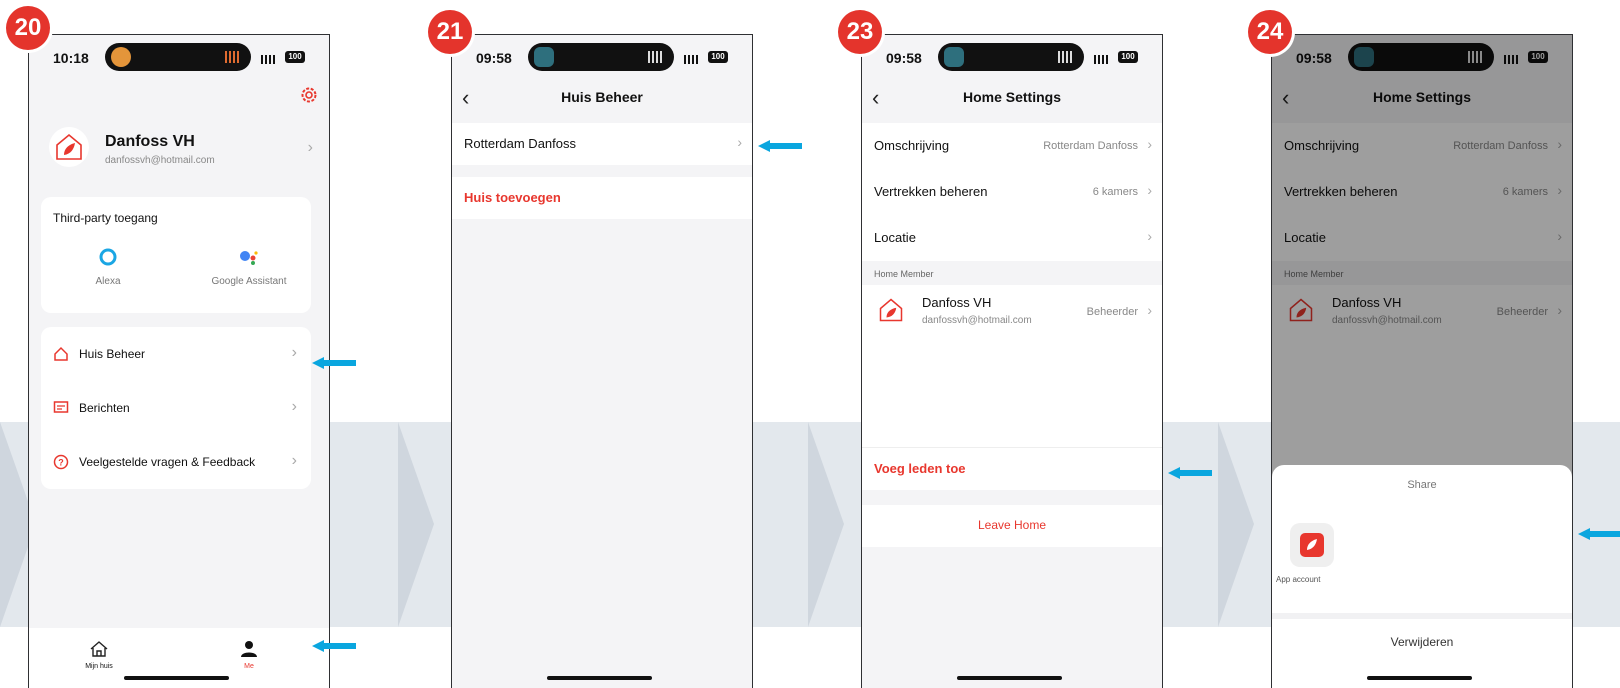  I want to click on pointer-arrow, so click(1190, 473).